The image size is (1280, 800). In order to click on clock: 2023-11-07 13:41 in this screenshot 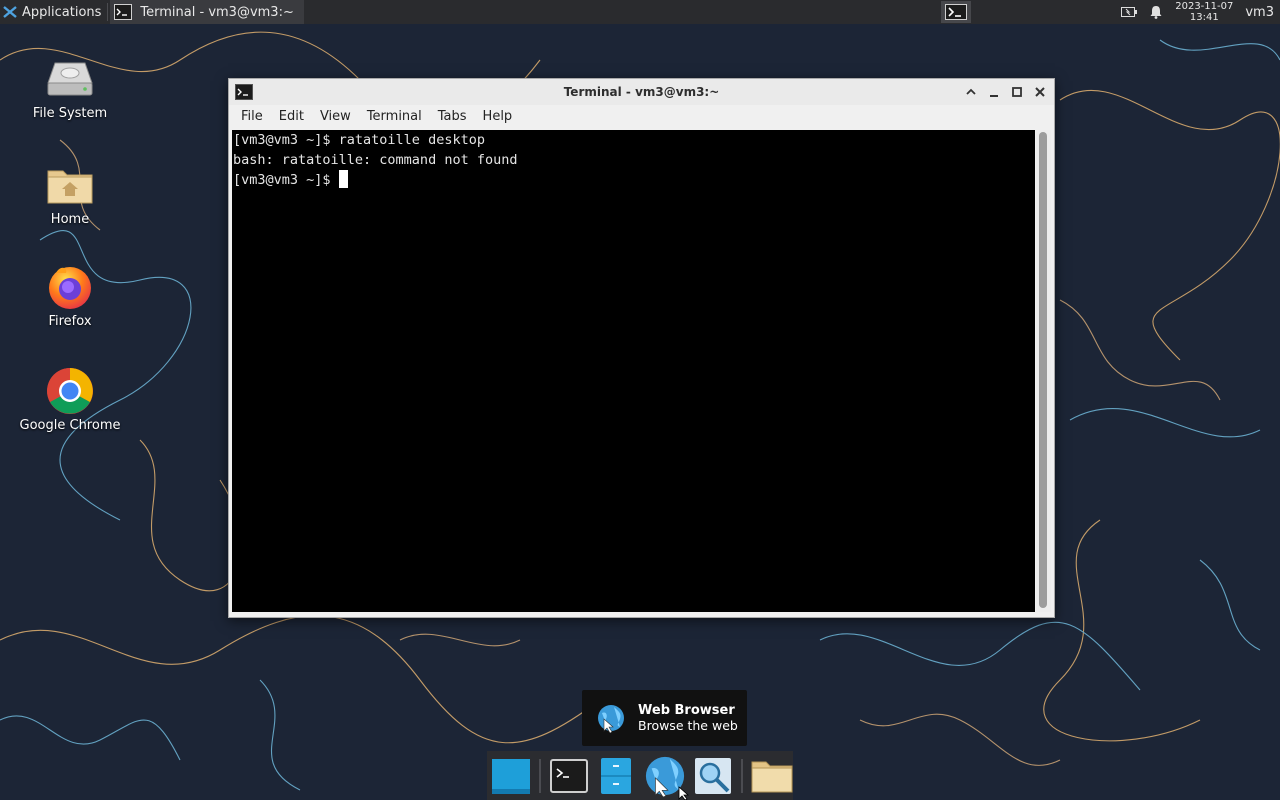, I will do `click(1204, 12)`.